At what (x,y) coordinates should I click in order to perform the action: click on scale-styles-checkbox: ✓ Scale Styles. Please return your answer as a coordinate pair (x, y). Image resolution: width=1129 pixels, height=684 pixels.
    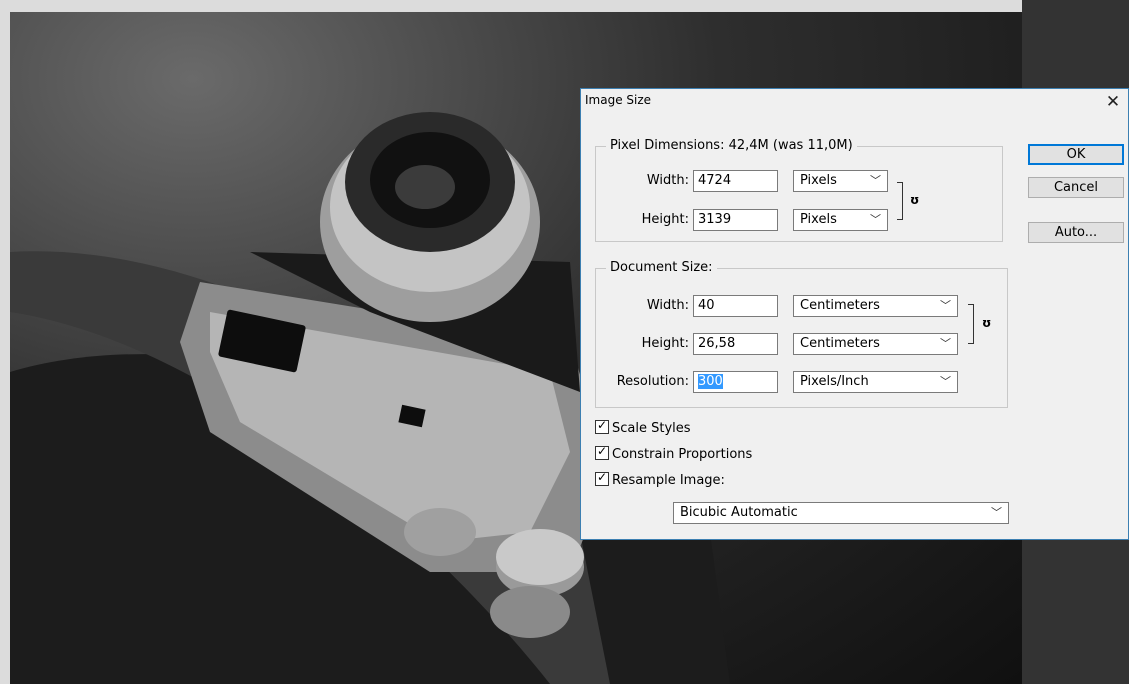
    Looking at the image, I should click on (643, 427).